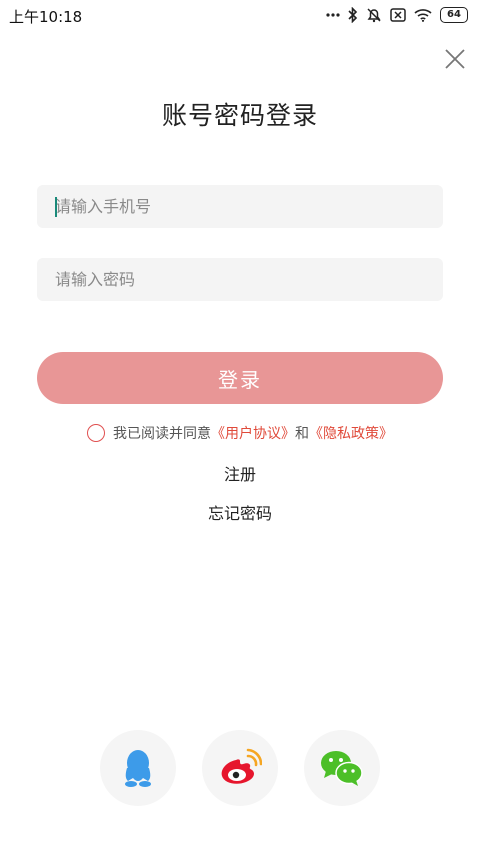 The height and width of the screenshot is (853, 480). Describe the element at coordinates (351, 433) in the screenshot. I see `privacy-policy-link: 《隐私政策》` at that location.